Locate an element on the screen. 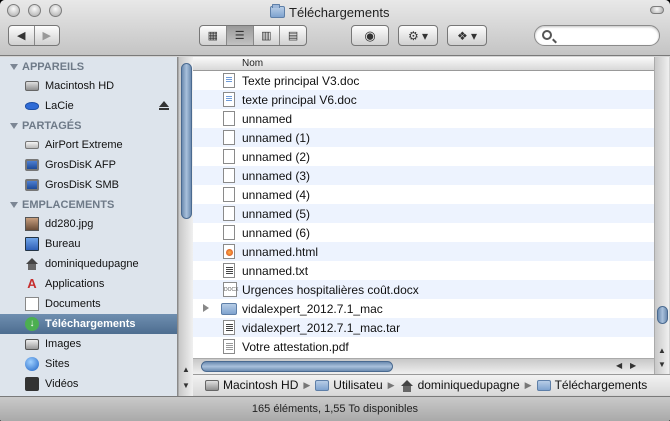  list-view-button: ☰ is located at coordinates (240, 35).